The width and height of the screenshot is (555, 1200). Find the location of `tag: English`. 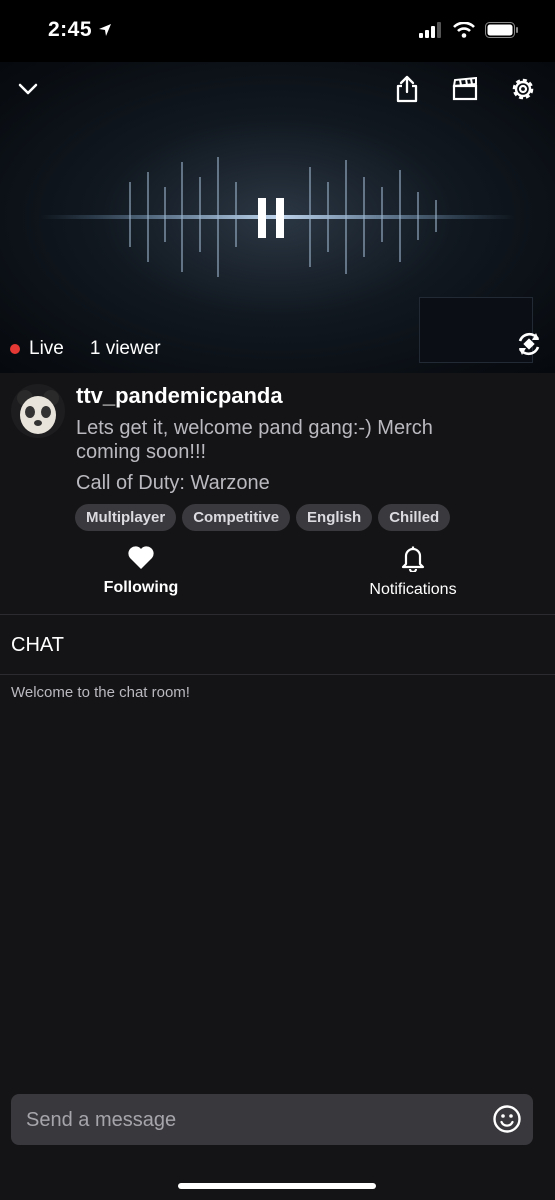

tag: English is located at coordinates (334, 517).